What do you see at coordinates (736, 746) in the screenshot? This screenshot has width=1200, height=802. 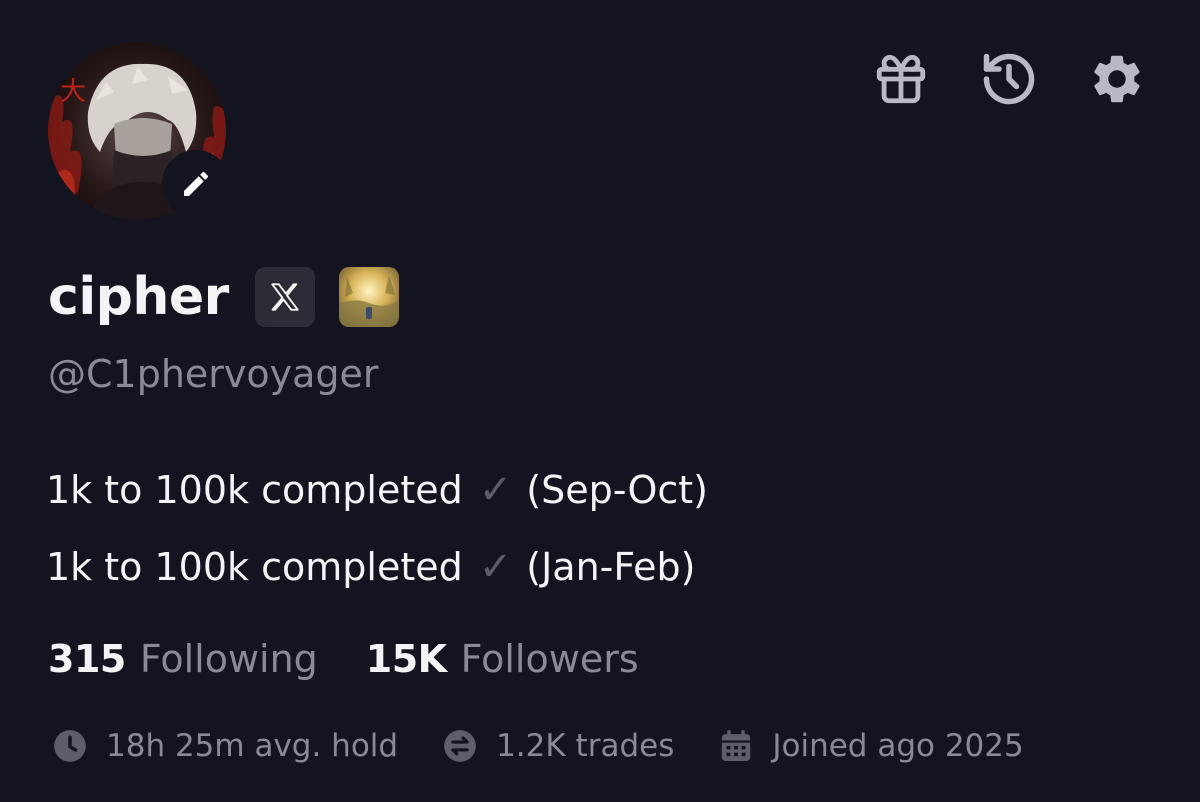 I see `calendar-icon` at bounding box center [736, 746].